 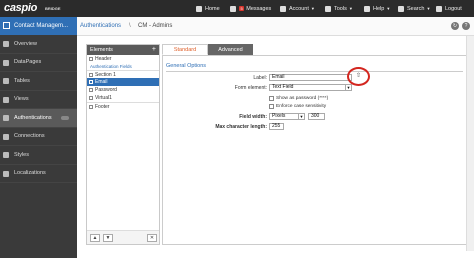 I want to click on mail-icon, so click(x=233, y=8).